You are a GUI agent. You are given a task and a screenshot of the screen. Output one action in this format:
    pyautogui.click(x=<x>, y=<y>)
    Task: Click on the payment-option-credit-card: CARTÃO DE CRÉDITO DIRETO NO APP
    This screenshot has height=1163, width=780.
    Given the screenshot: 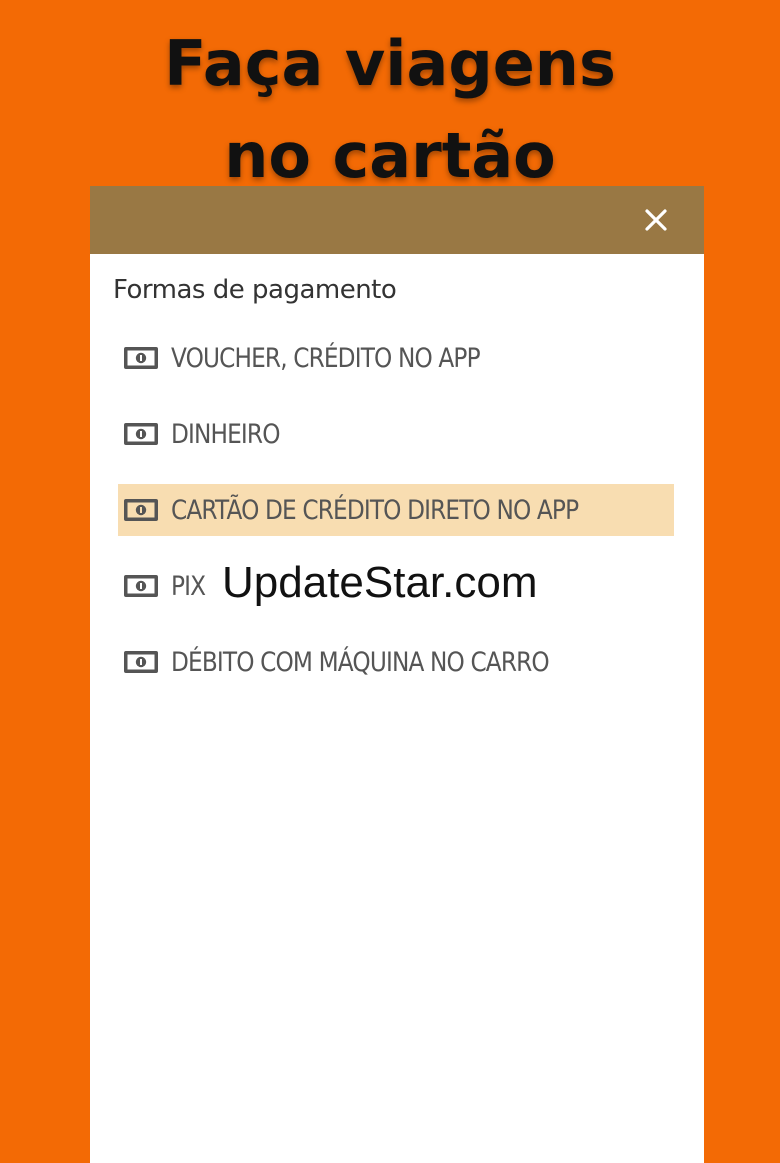 What is the action you would take?
    pyautogui.click(x=396, y=510)
    